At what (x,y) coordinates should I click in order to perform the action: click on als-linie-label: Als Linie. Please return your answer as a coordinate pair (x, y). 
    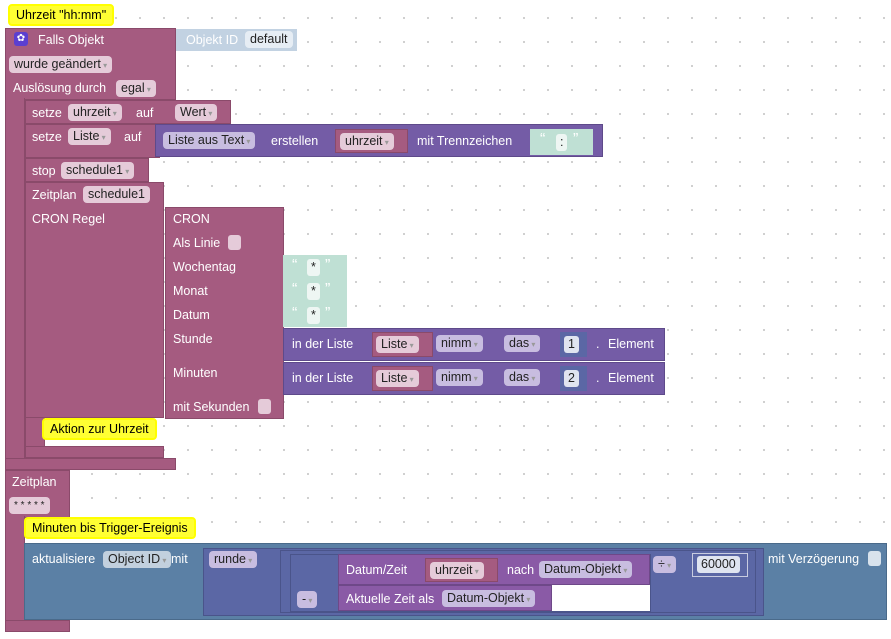
    Looking at the image, I should click on (197, 243).